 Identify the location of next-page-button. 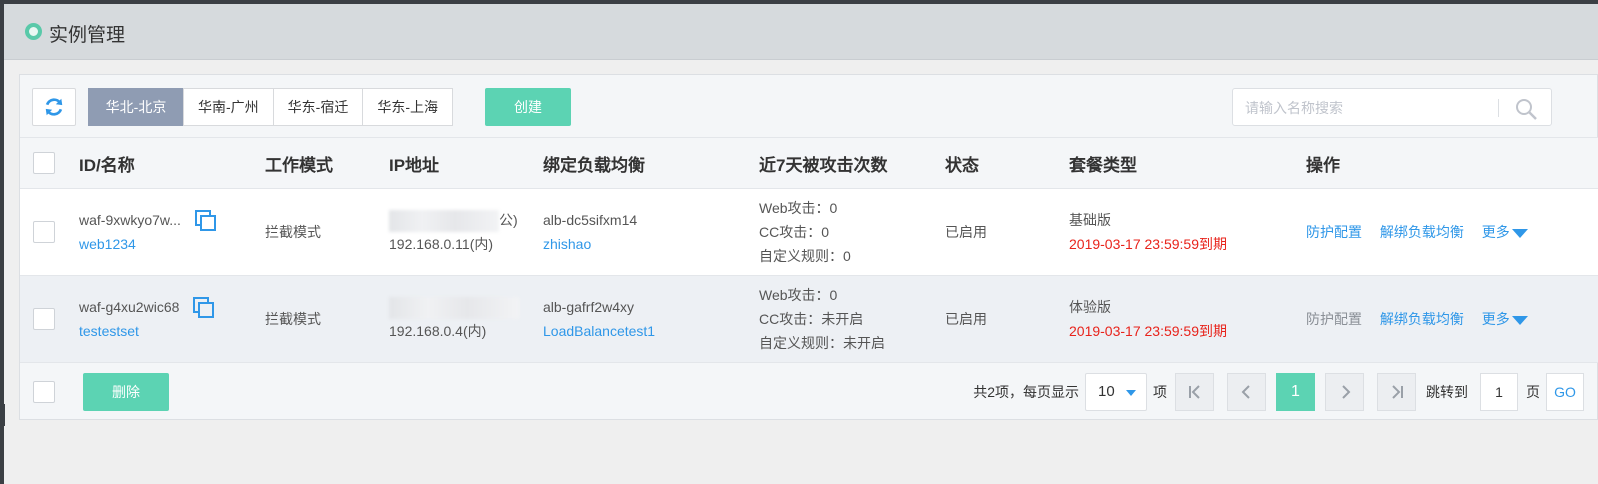
(1344, 392).